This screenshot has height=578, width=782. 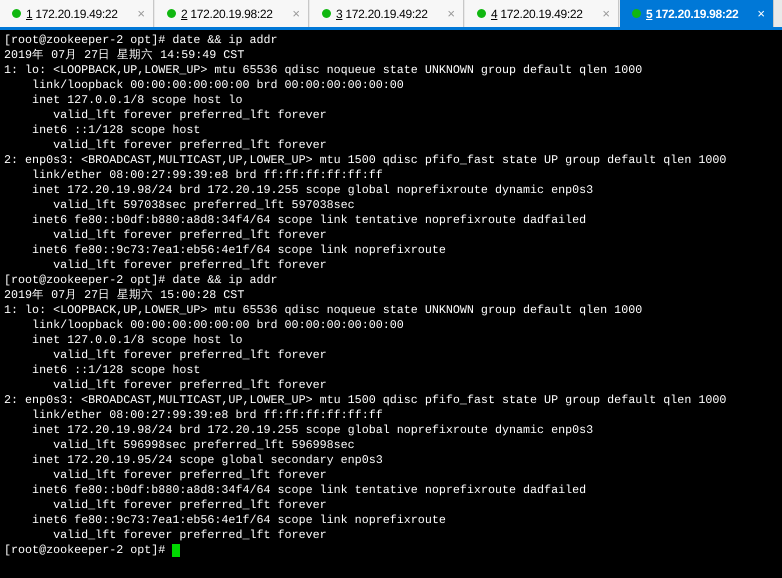 I want to click on session-tab: 4 172.20.19.49:22 ×, so click(x=542, y=13).